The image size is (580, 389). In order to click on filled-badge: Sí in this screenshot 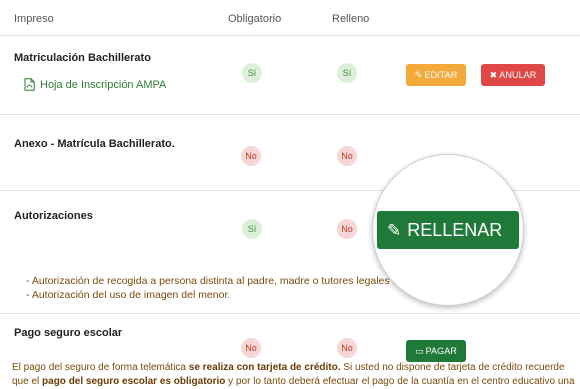, I will do `click(347, 73)`.